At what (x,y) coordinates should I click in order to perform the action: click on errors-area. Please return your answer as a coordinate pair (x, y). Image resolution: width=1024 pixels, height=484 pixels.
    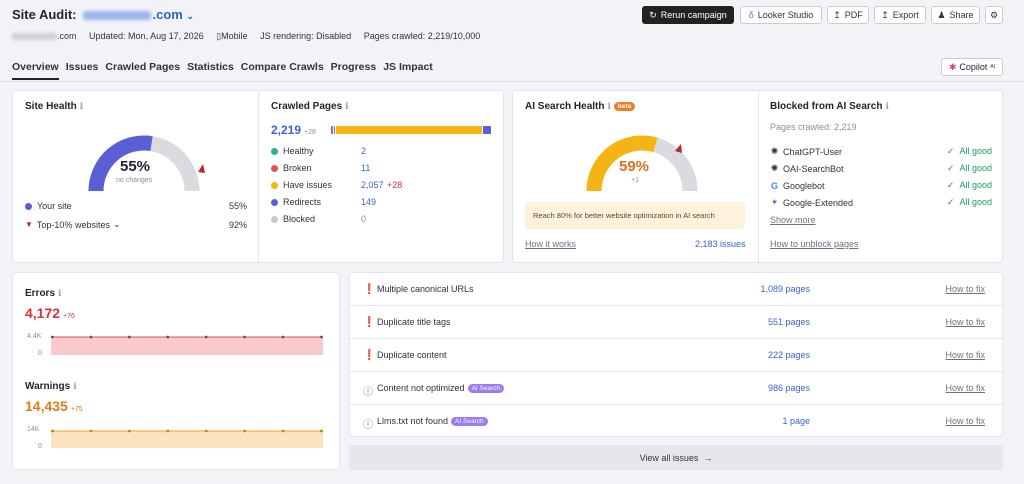
    Looking at the image, I should click on (187, 346).